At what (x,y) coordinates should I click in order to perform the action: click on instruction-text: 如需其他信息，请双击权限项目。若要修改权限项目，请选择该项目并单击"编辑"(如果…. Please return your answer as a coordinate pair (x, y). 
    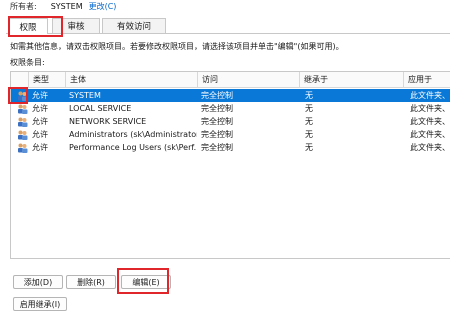
    Looking at the image, I should click on (177, 46).